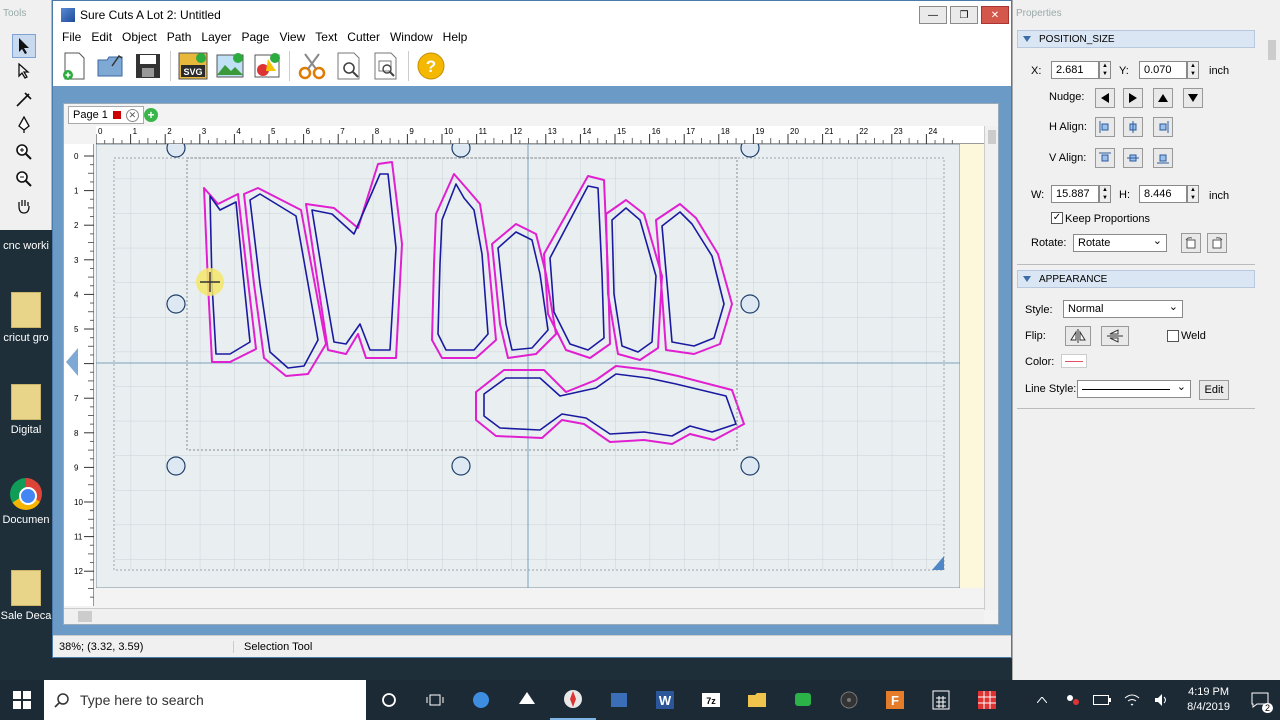 The image size is (1280, 720). I want to click on nudge-up-button, so click(1163, 98).